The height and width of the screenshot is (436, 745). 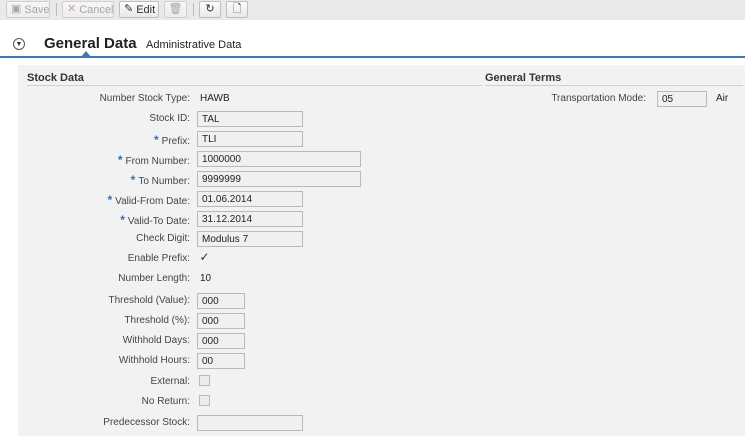 I want to click on withhold-days-label: Withhold Days:, so click(x=156, y=340).